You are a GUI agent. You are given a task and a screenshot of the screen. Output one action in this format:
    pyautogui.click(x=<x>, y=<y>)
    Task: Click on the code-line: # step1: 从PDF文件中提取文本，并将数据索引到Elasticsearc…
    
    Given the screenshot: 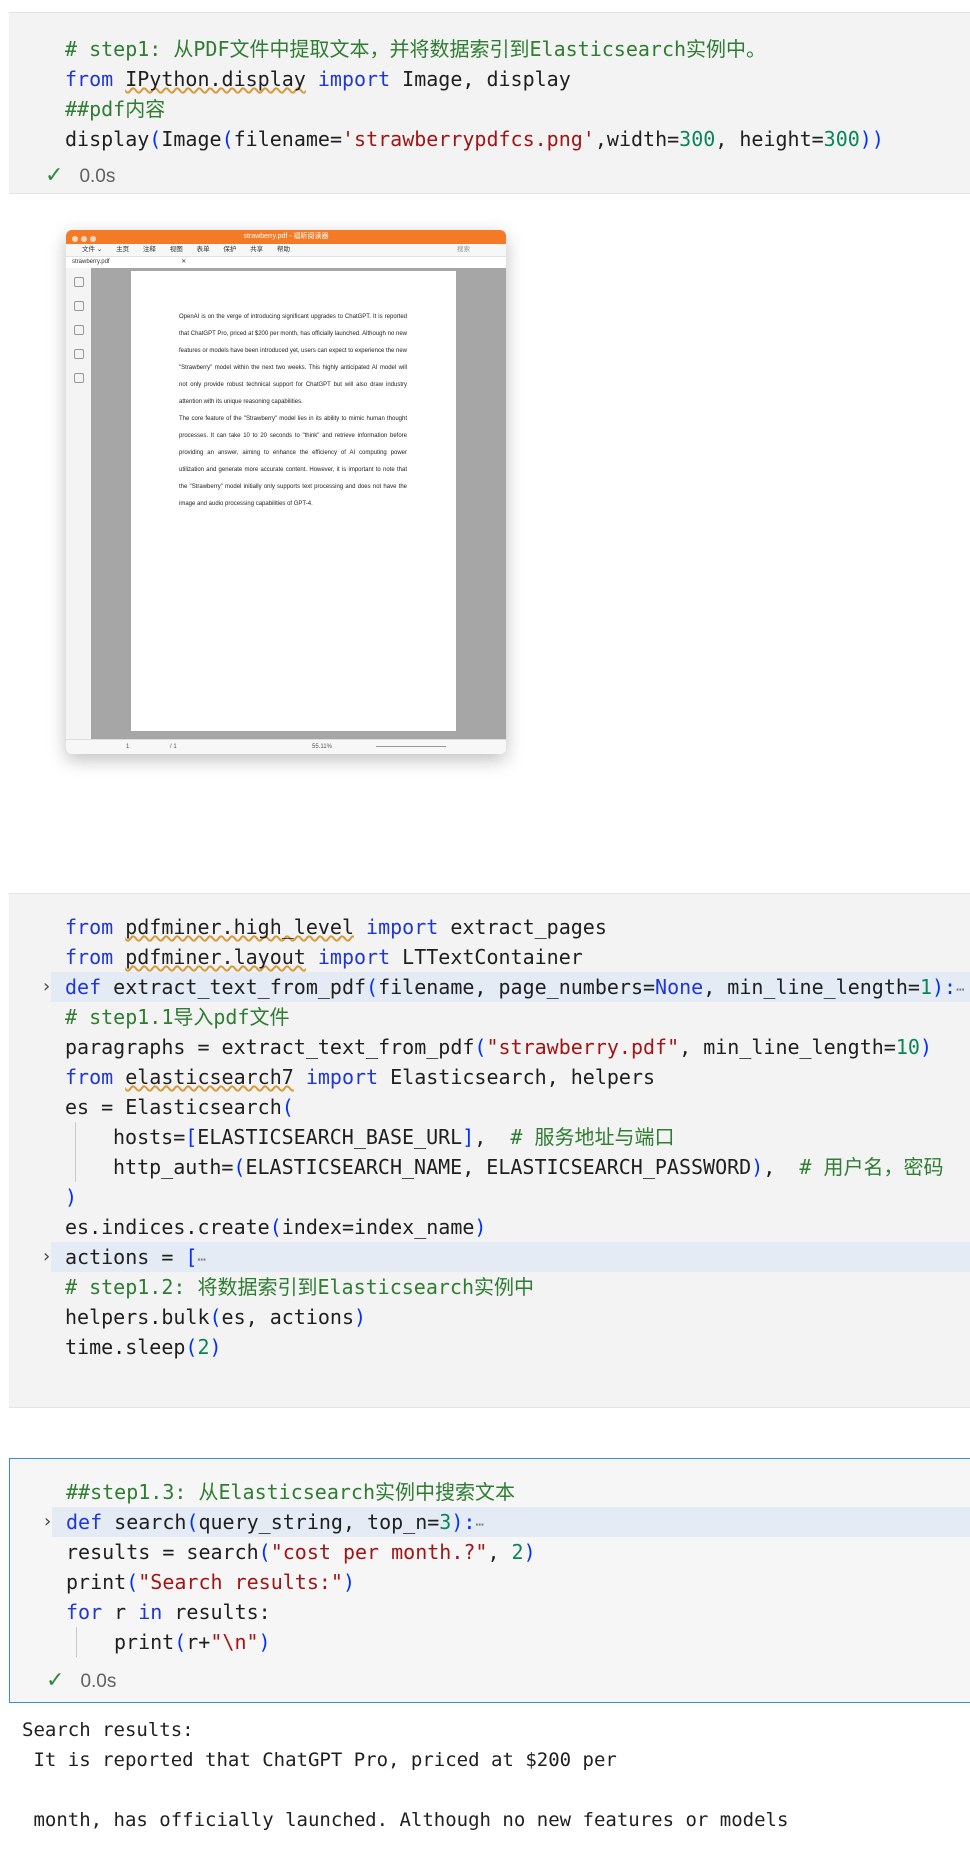 What is the action you would take?
    pyautogui.click(x=415, y=49)
    